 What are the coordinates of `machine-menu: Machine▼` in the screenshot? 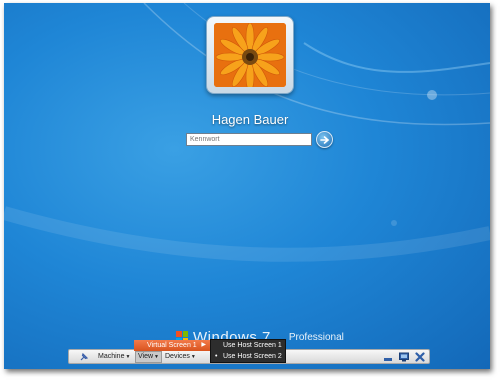 It's located at (114, 357).